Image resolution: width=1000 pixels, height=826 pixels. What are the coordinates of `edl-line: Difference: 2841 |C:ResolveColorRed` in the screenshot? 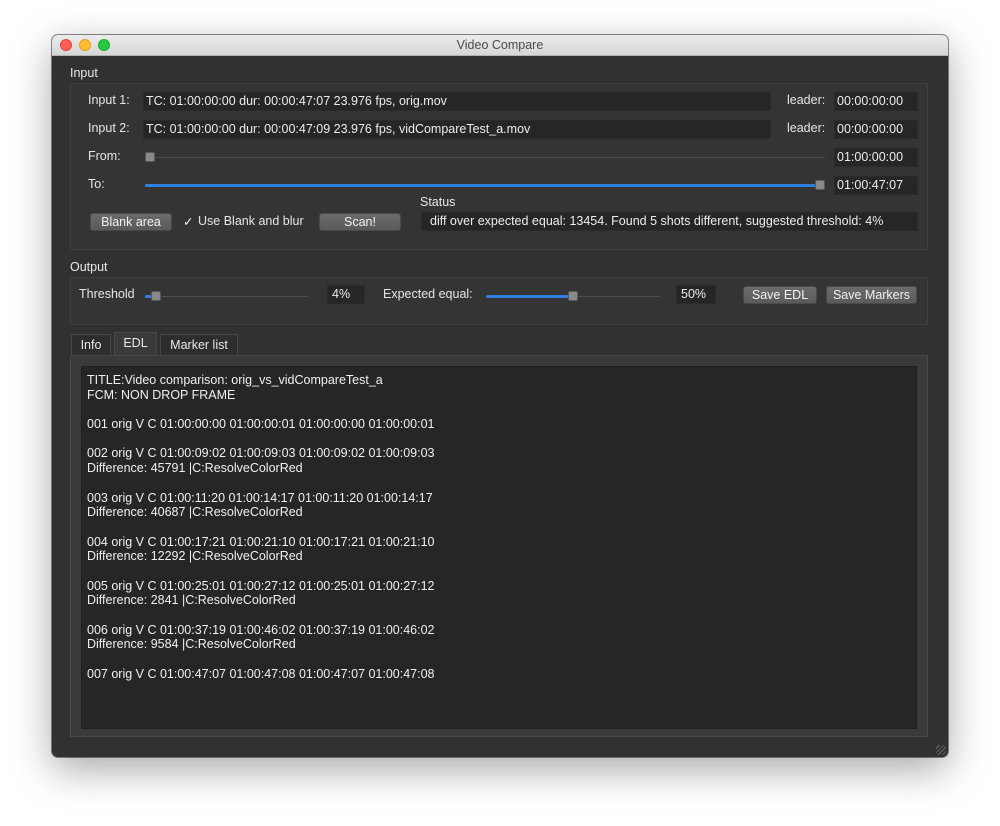 It's located at (191, 600).